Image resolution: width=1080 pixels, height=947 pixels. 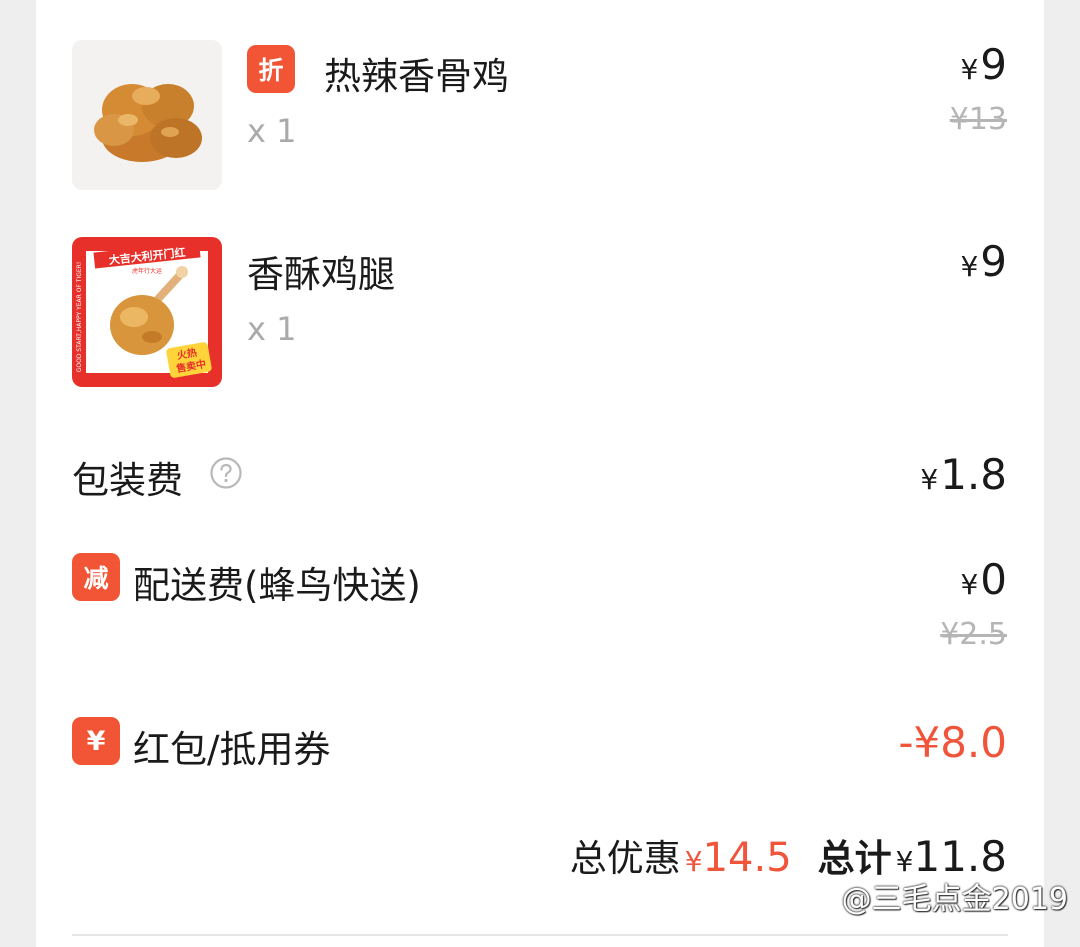 What do you see at coordinates (271, 69) in the screenshot?
I see `discount-badge: 折` at bounding box center [271, 69].